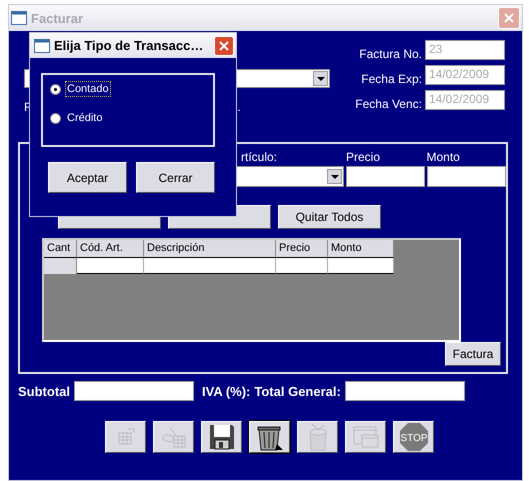  What do you see at coordinates (60, 249) in the screenshot?
I see `column-header: Cant` at bounding box center [60, 249].